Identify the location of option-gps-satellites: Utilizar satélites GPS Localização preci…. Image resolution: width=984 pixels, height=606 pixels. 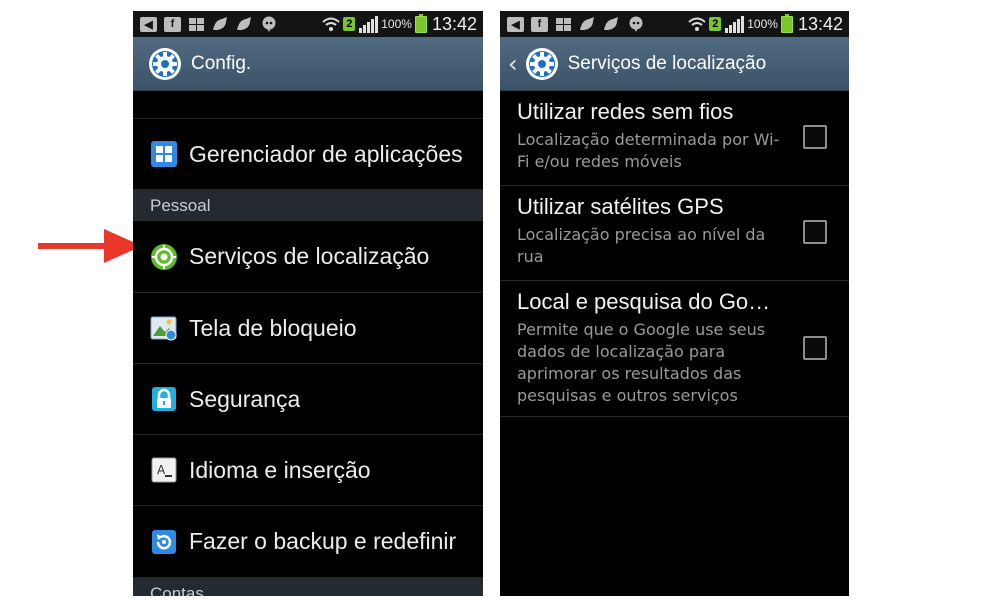
(674, 233).